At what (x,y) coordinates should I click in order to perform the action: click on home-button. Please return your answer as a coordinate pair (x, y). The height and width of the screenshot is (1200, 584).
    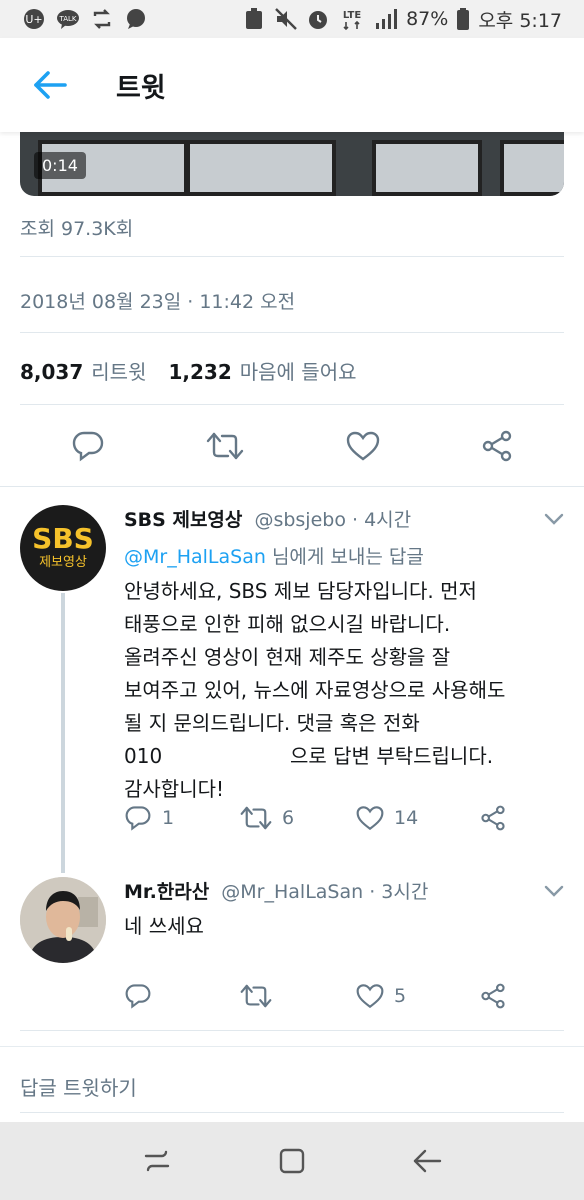
    Looking at the image, I should click on (292, 1161).